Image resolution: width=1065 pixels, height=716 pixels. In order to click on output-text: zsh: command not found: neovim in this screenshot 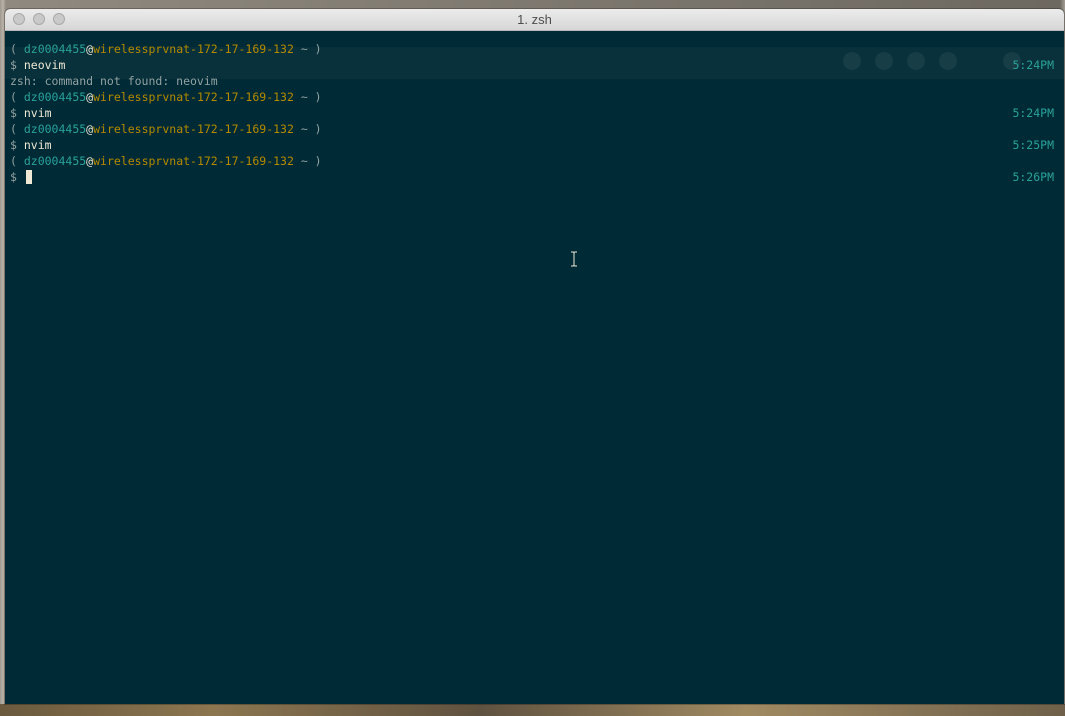, I will do `click(114, 81)`.